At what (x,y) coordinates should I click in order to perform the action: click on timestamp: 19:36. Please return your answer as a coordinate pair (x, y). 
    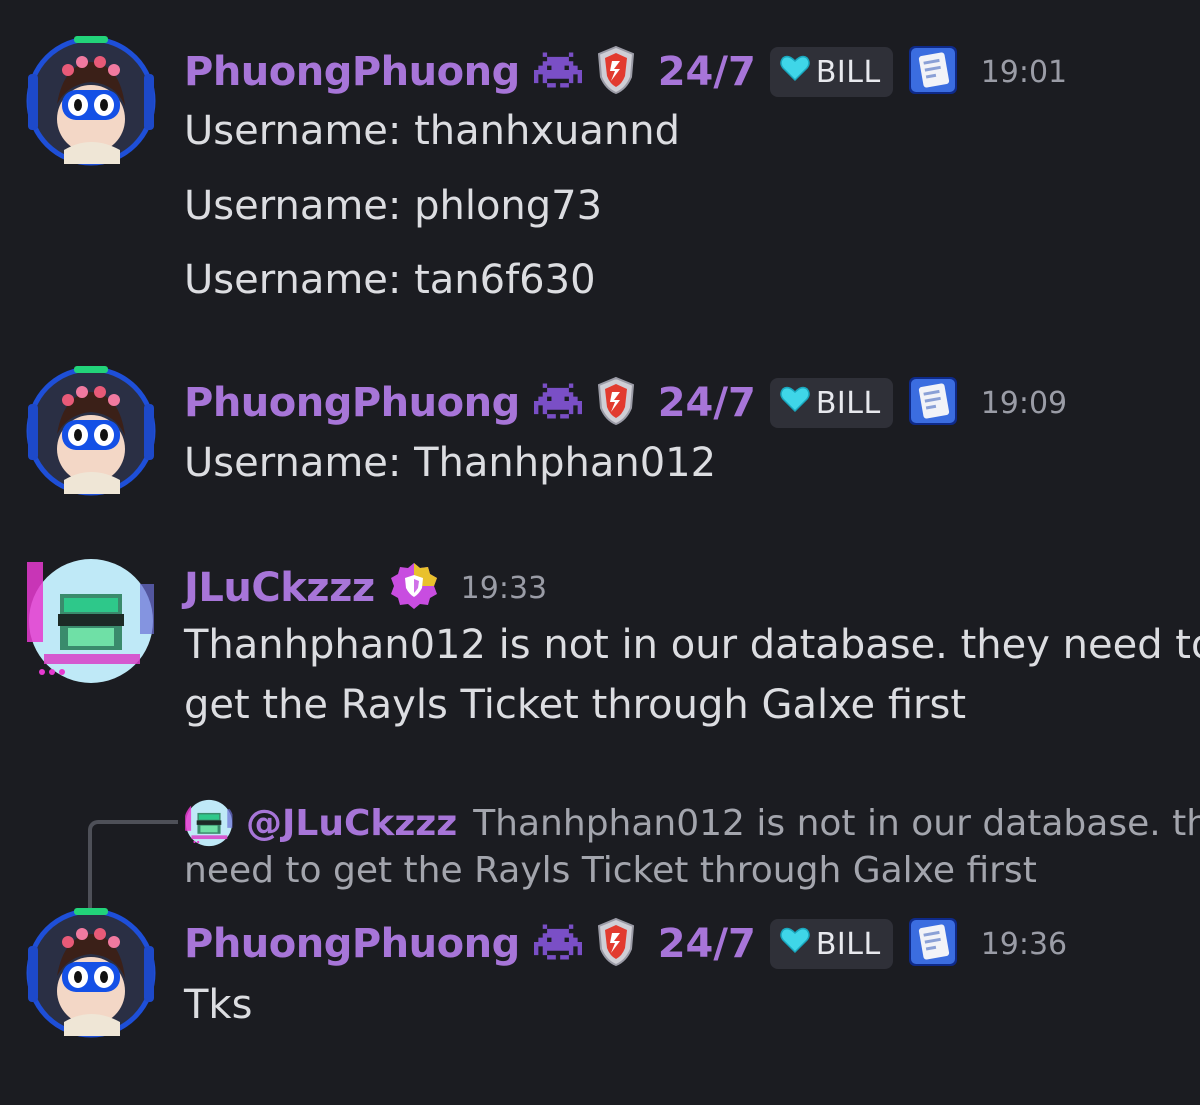
    Looking at the image, I should click on (1024, 944).